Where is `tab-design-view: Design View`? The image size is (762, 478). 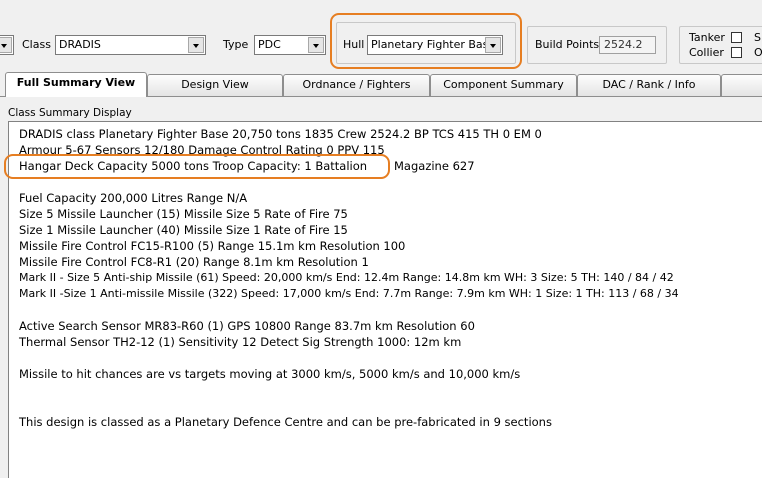 tab-design-view: Design View is located at coordinates (215, 85).